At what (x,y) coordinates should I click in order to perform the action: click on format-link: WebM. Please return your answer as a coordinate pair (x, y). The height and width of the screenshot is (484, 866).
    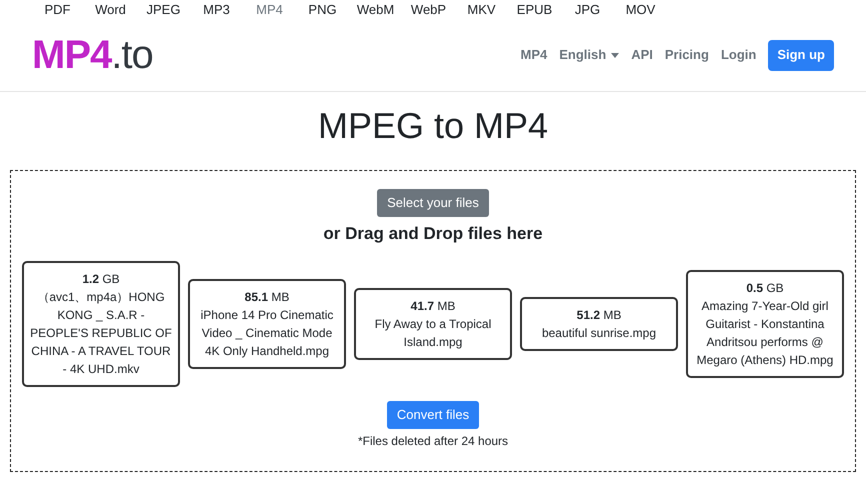
    Looking at the image, I should click on (375, 10).